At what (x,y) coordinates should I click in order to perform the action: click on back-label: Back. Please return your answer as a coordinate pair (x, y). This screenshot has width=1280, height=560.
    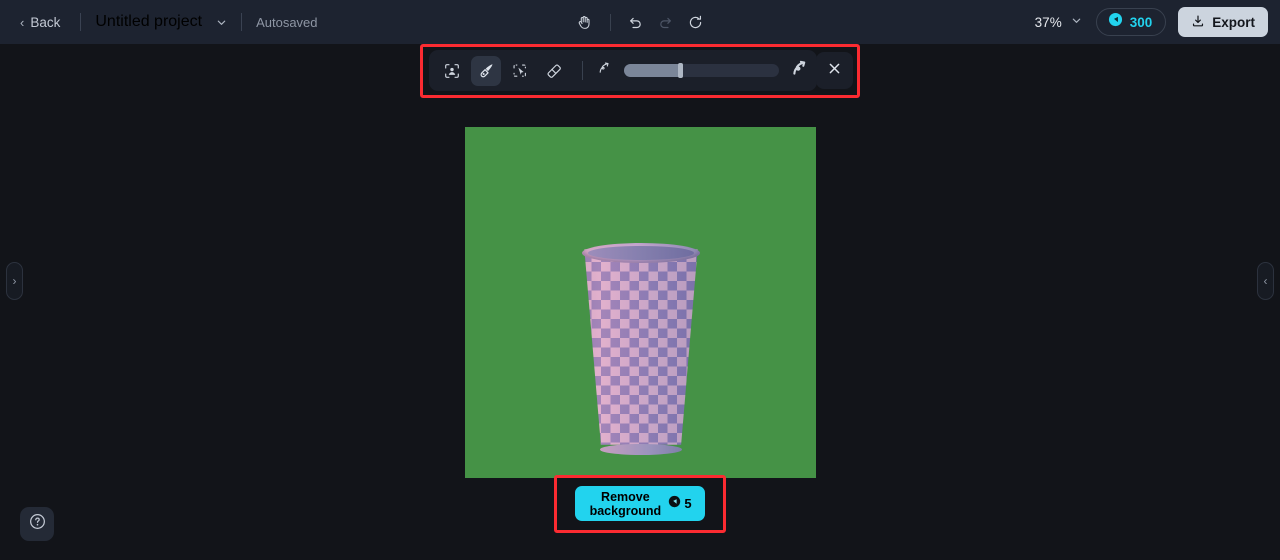
    Looking at the image, I should click on (45, 22).